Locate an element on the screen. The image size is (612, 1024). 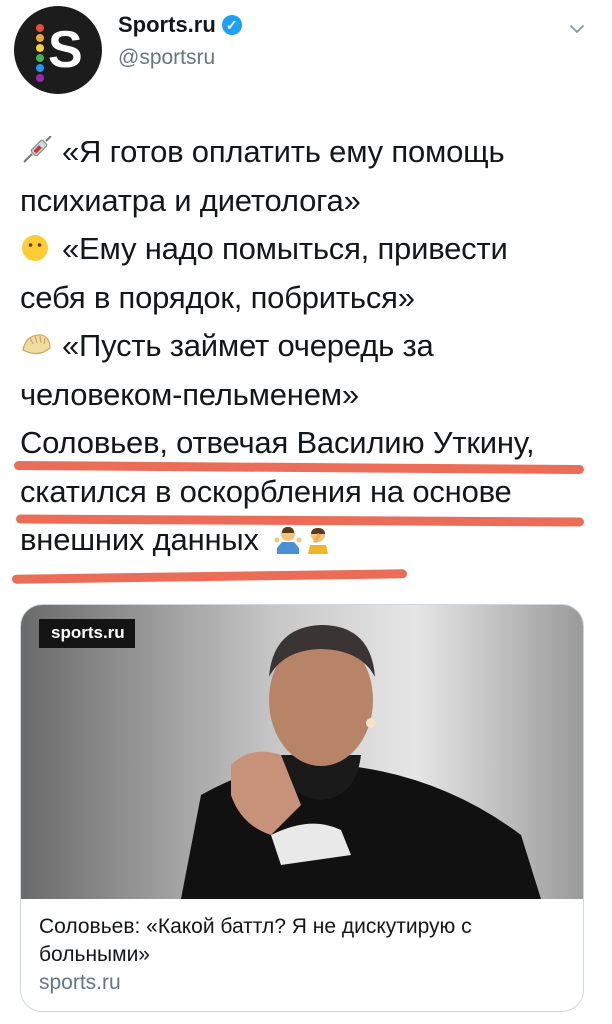
verified-badge-icon: ✓ is located at coordinates (231, 25).